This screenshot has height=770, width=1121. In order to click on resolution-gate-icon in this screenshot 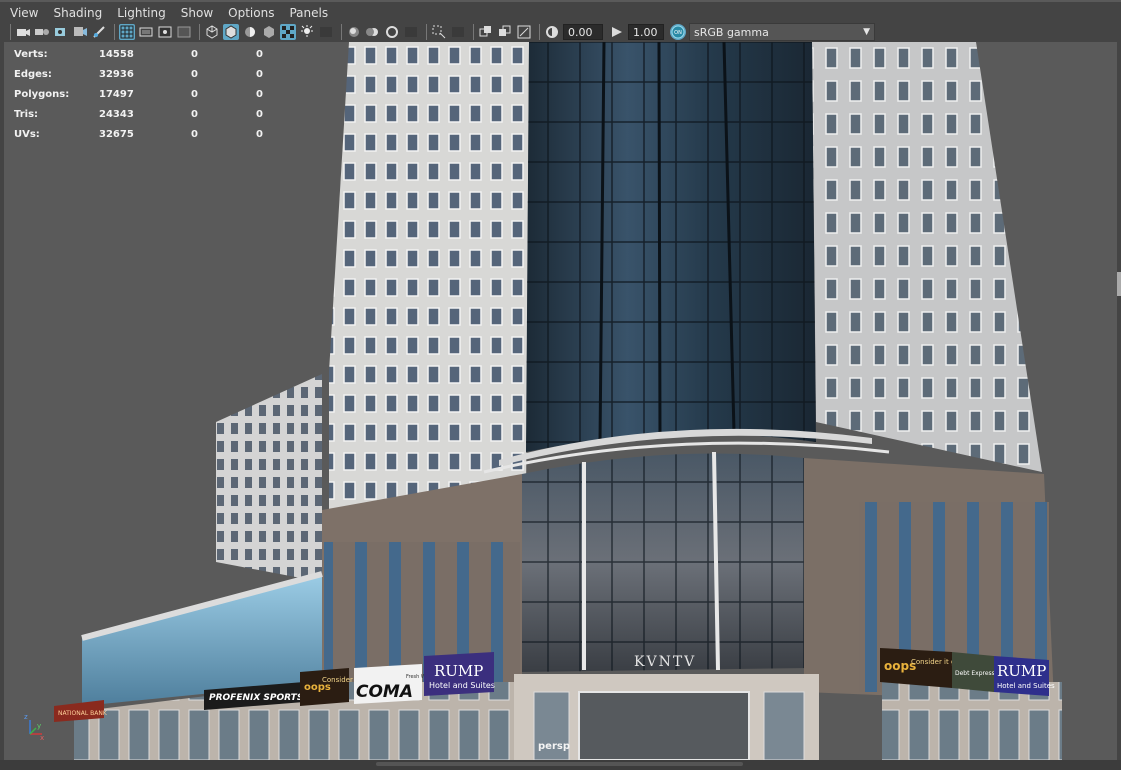, I will do `click(165, 32)`.